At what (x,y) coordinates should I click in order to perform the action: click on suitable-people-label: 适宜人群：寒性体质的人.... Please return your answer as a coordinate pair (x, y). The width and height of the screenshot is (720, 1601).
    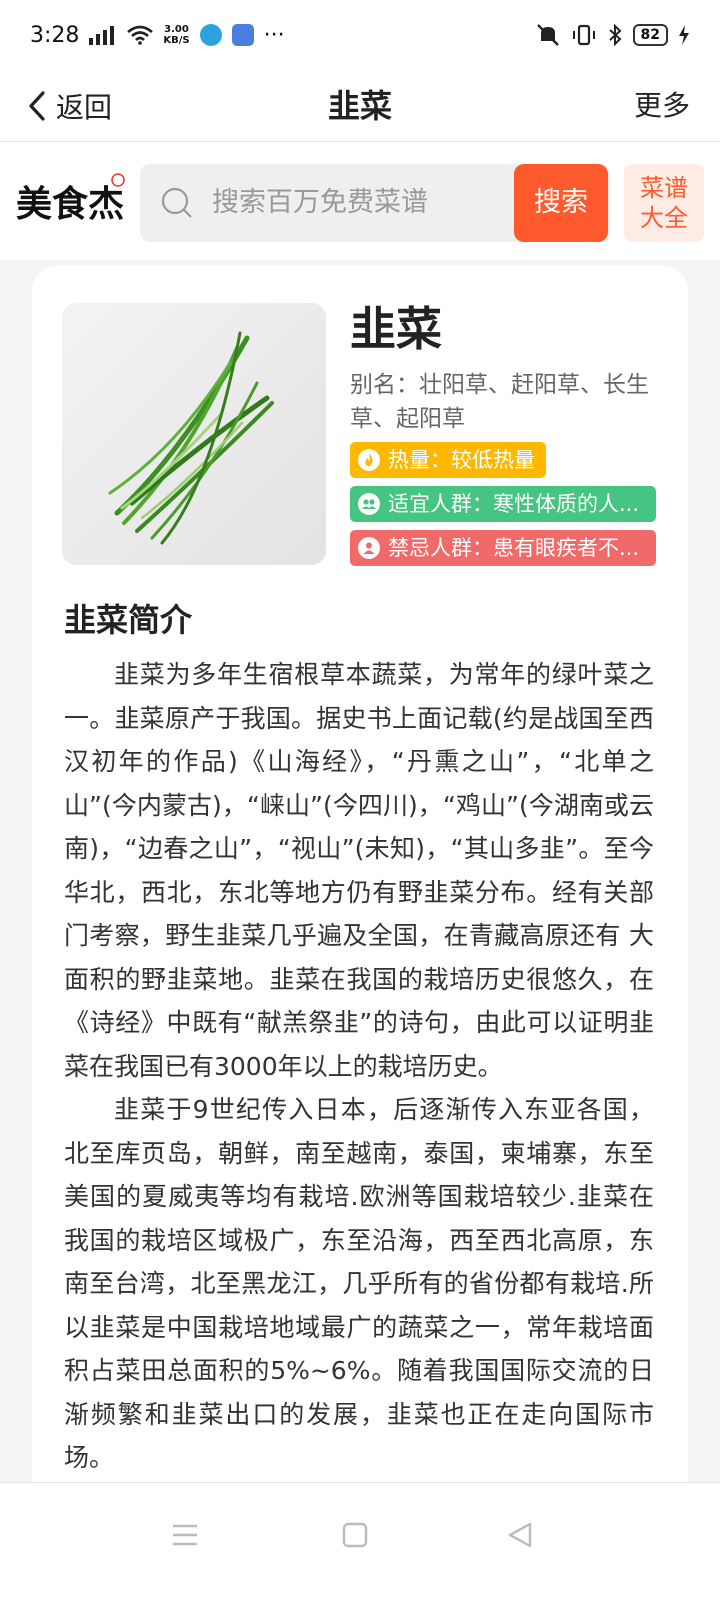
    Looking at the image, I should click on (514, 504).